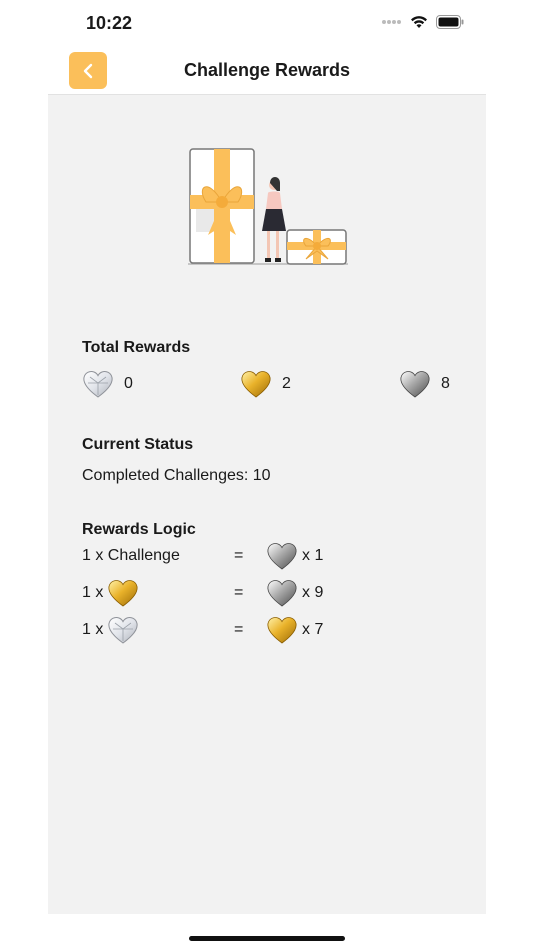 This screenshot has width=534, height=950. Describe the element at coordinates (450, 22) in the screenshot. I see `battery-icon` at that location.